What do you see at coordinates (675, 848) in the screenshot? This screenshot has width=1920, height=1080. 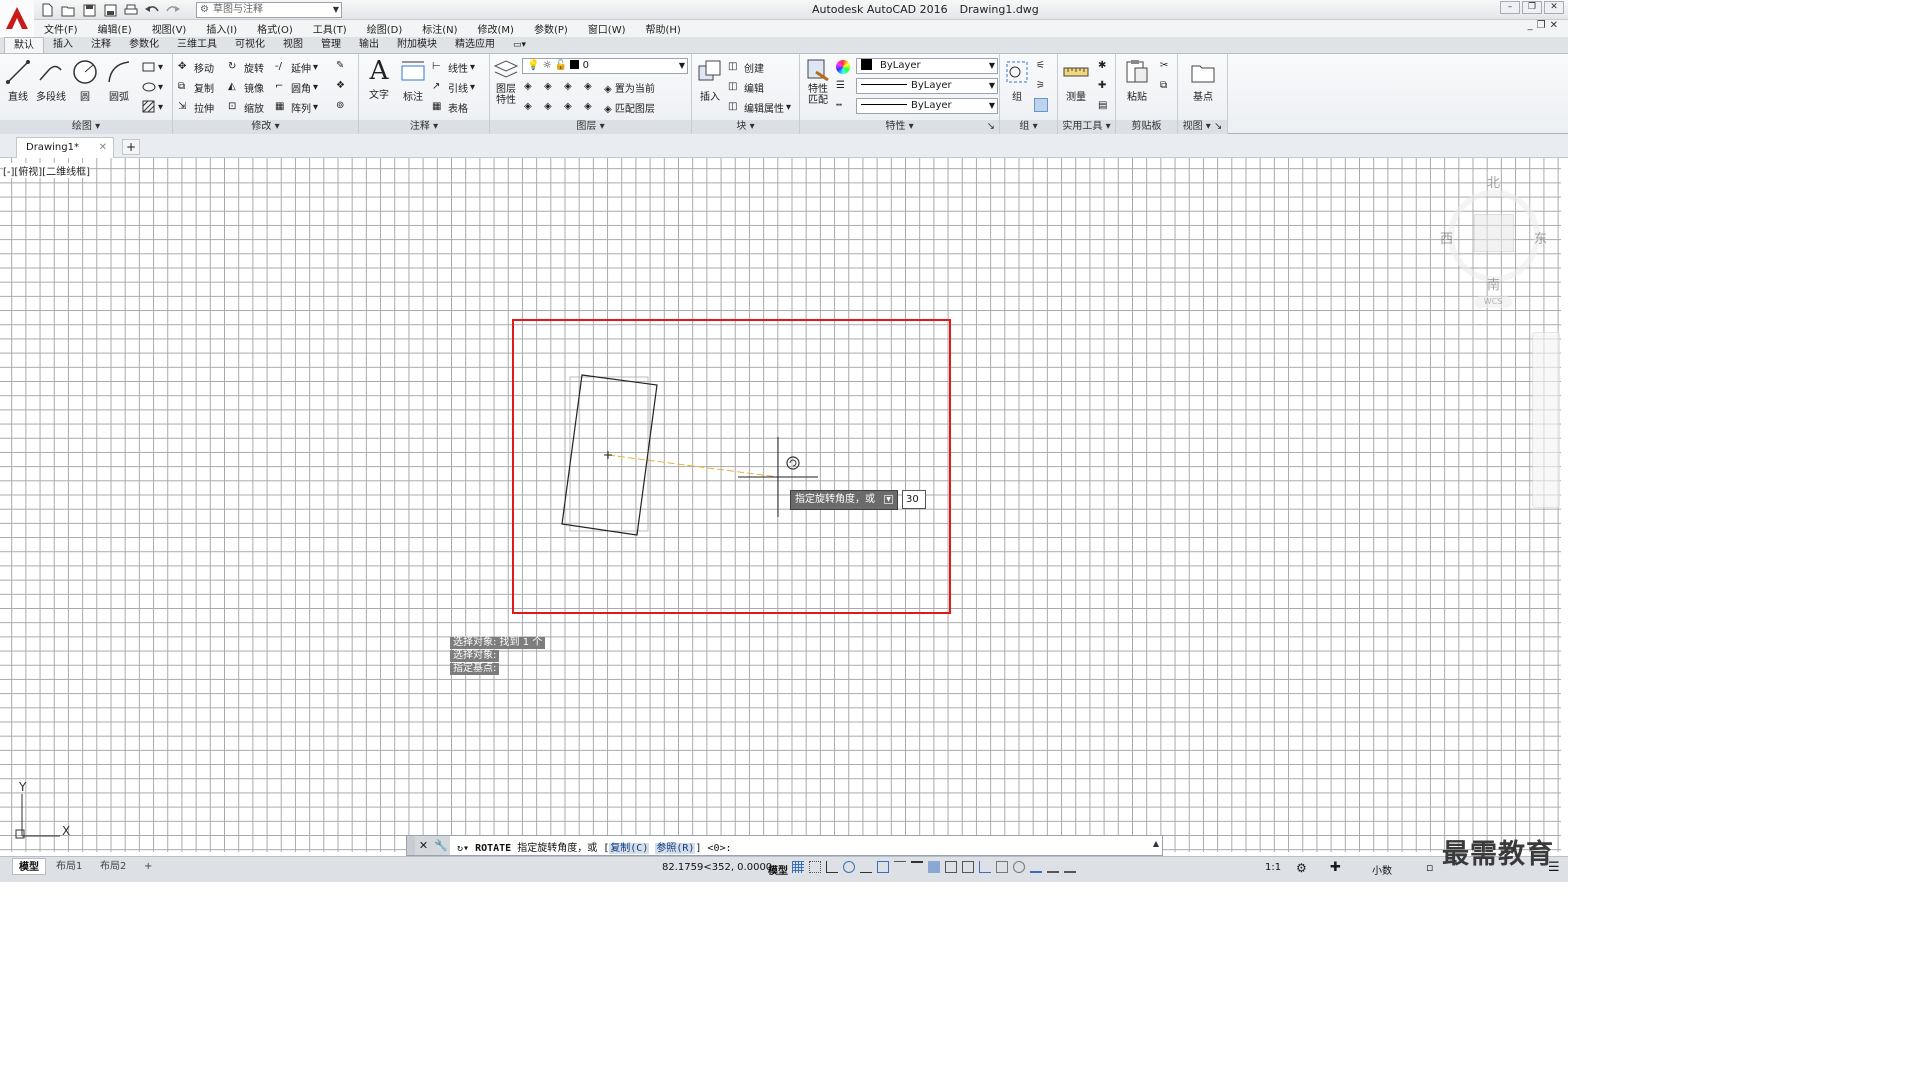 I see `reference-option: 参照(R)` at bounding box center [675, 848].